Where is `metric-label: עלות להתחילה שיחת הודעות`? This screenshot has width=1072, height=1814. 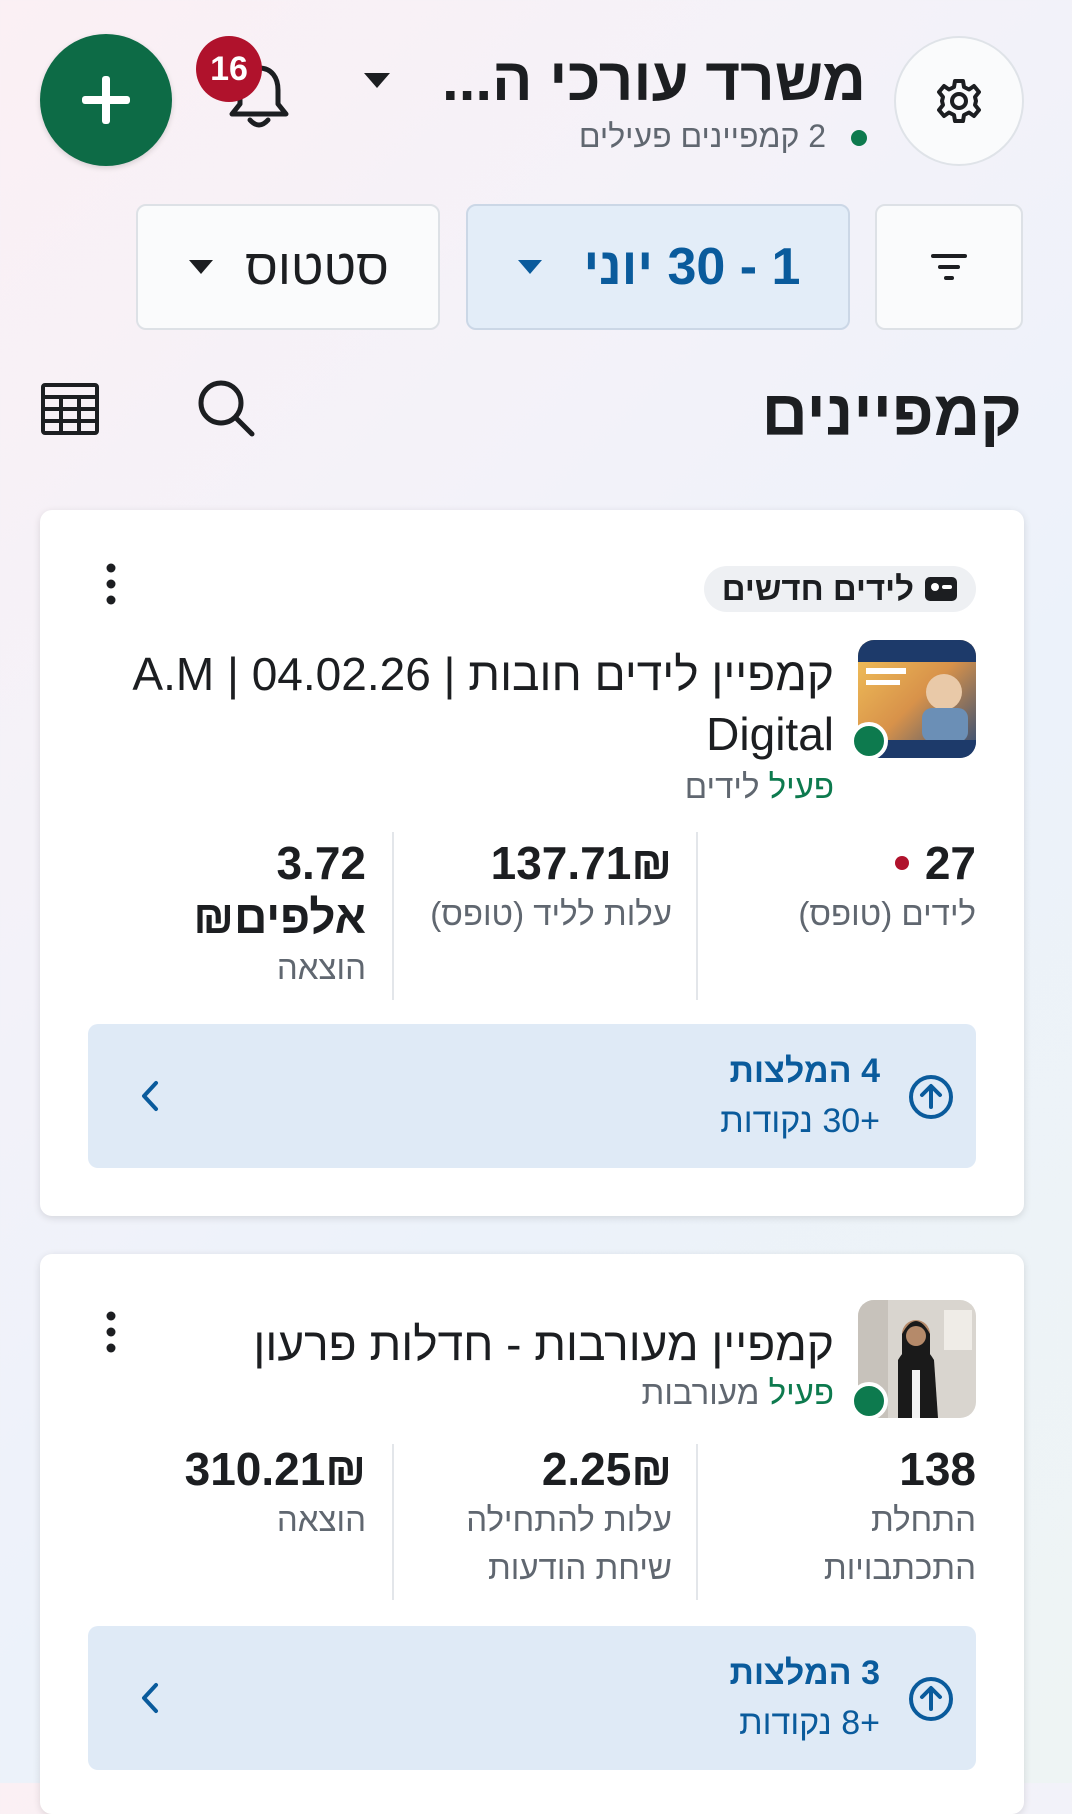 metric-label: עלות להתחילה שיחת הודעות is located at coordinates (569, 1543).